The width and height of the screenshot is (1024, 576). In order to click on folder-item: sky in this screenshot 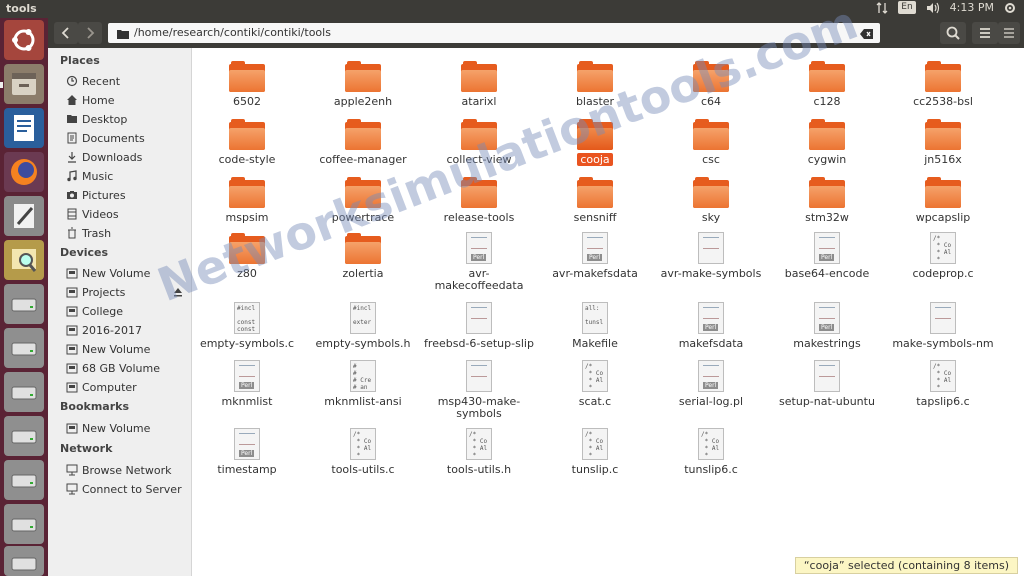, I will do `click(711, 200)`.